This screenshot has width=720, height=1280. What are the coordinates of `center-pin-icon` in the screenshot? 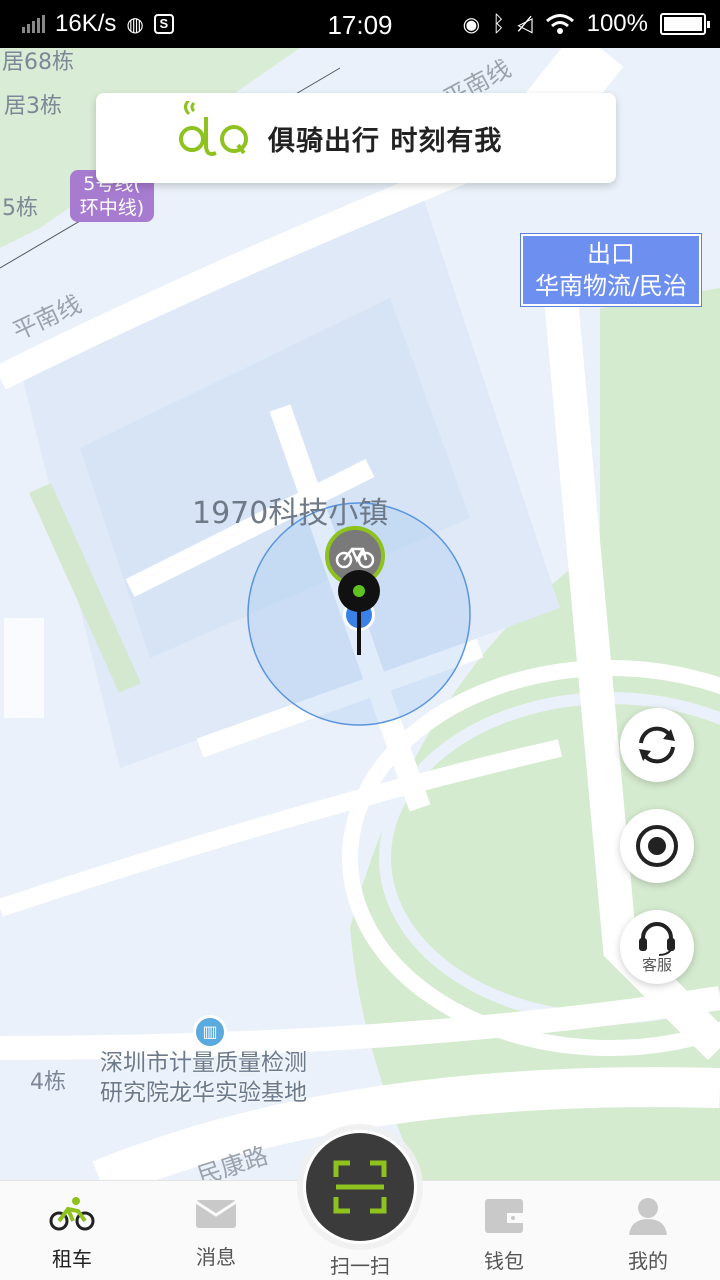 It's located at (359, 612).